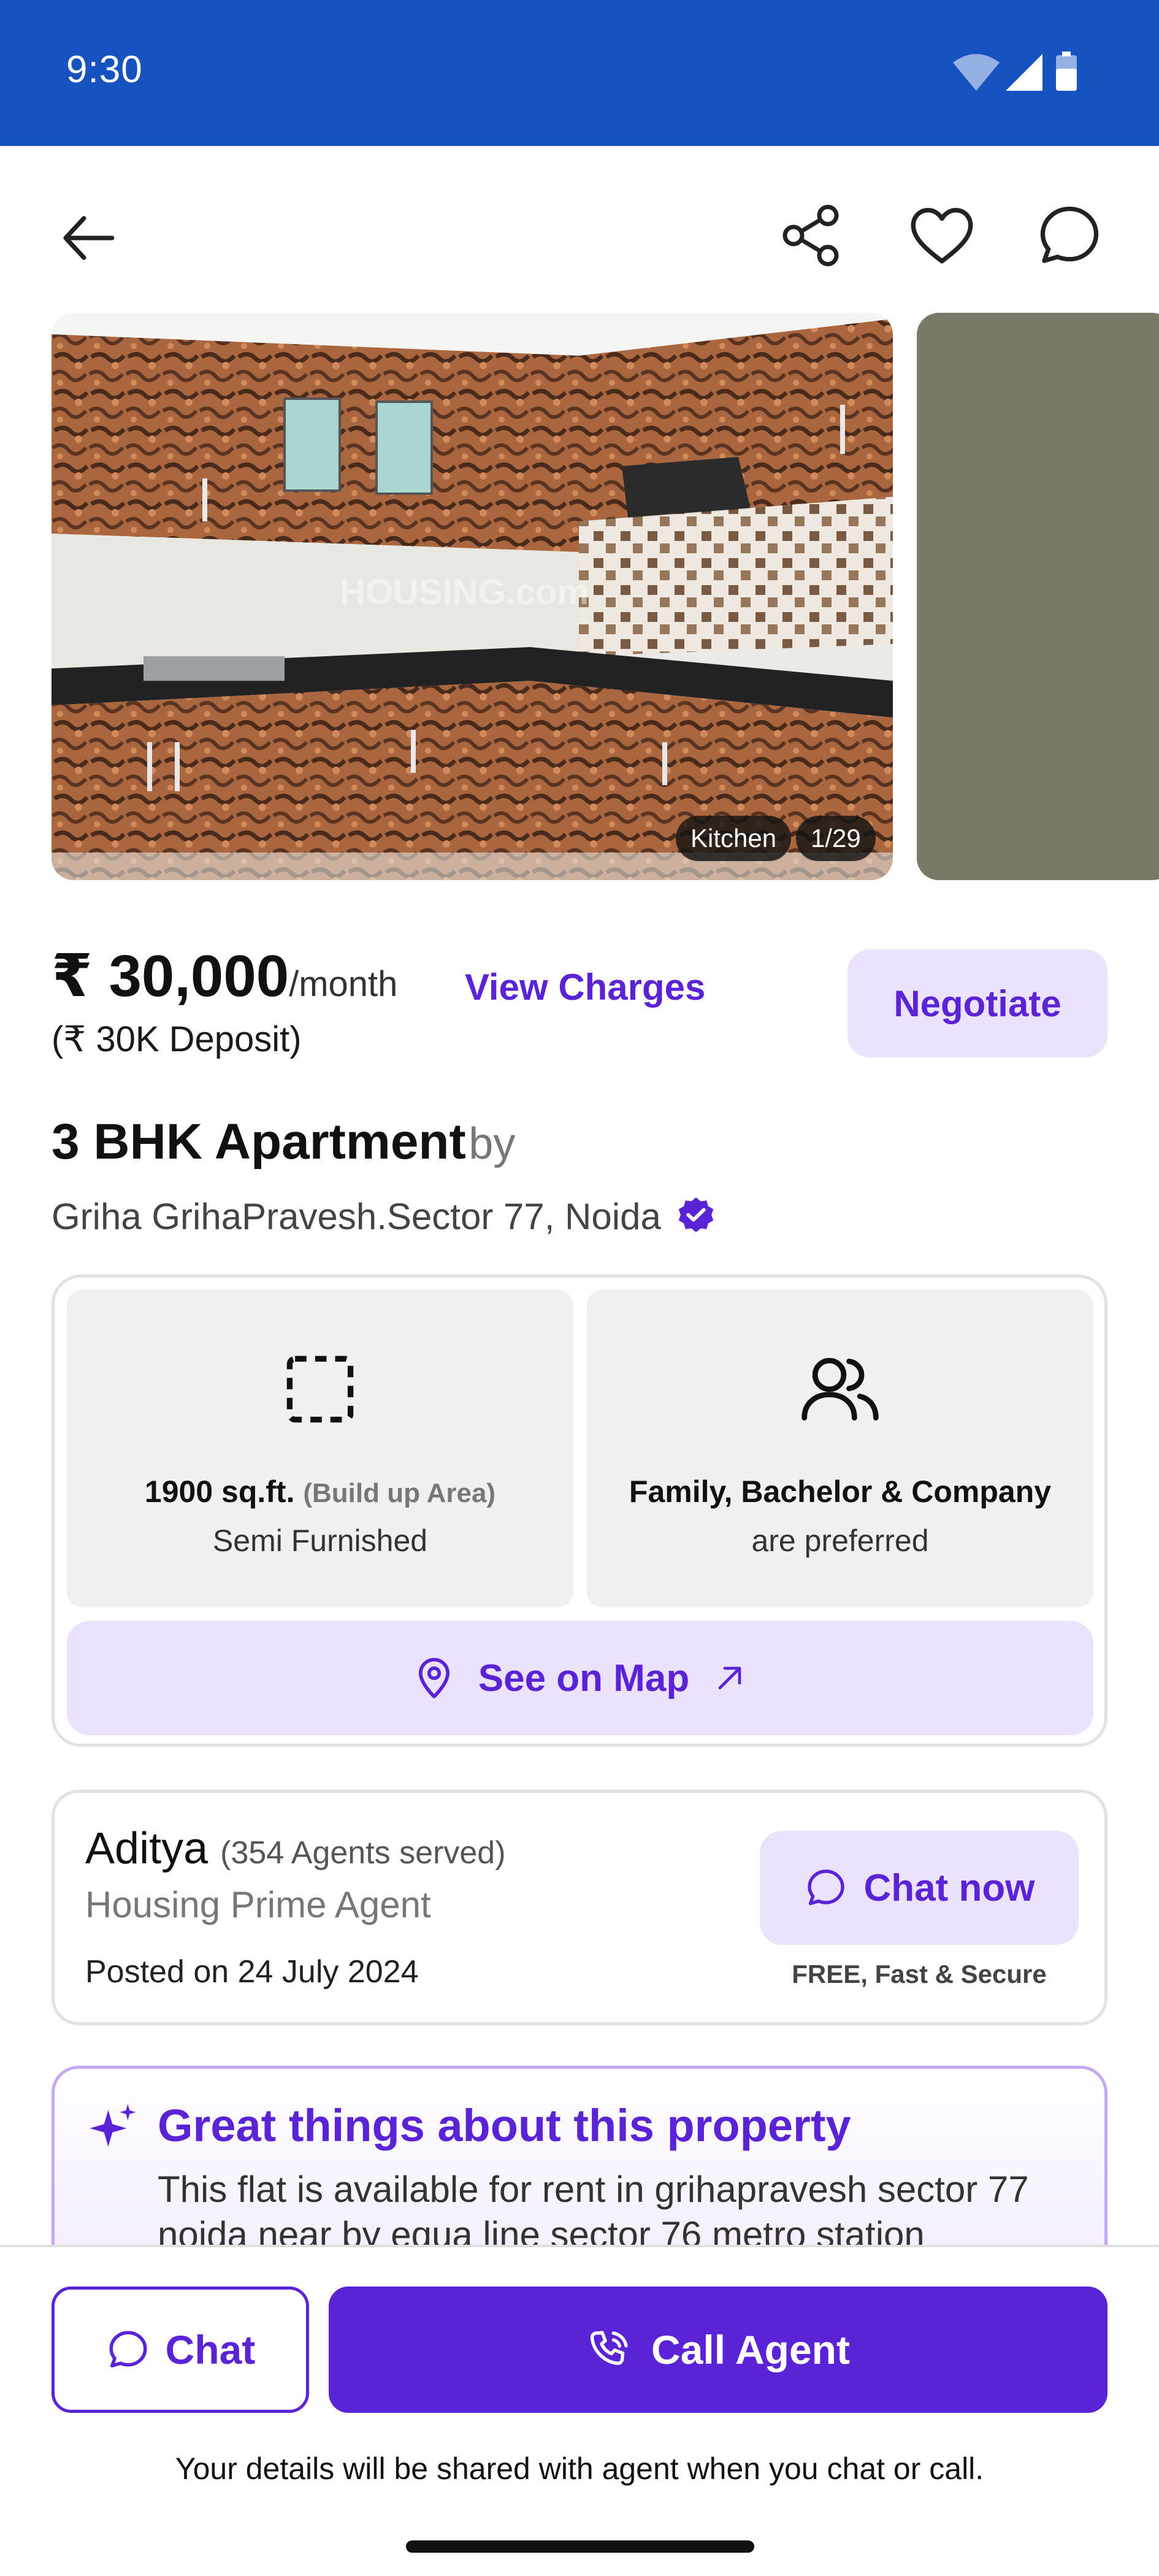  What do you see at coordinates (146, 1848) in the screenshot?
I see `agent-name: Aditya` at bounding box center [146, 1848].